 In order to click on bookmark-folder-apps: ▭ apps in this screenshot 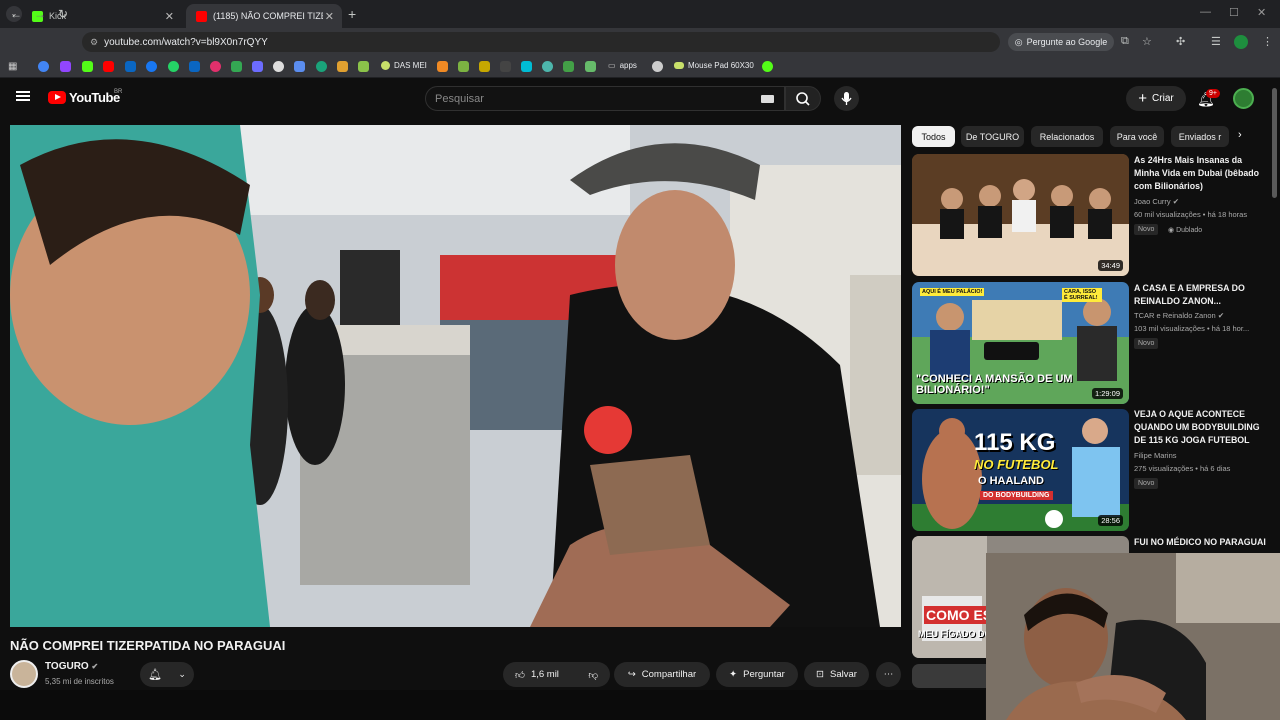, I will do `click(622, 65)`.